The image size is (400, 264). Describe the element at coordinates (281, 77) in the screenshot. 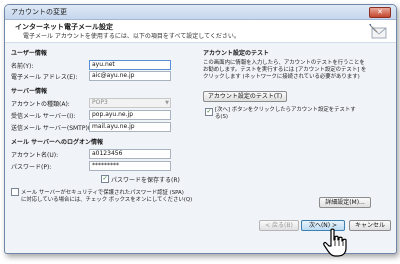

I see `test-description-line3: クリックします (ネットワークに接続されている必要があります)` at that location.